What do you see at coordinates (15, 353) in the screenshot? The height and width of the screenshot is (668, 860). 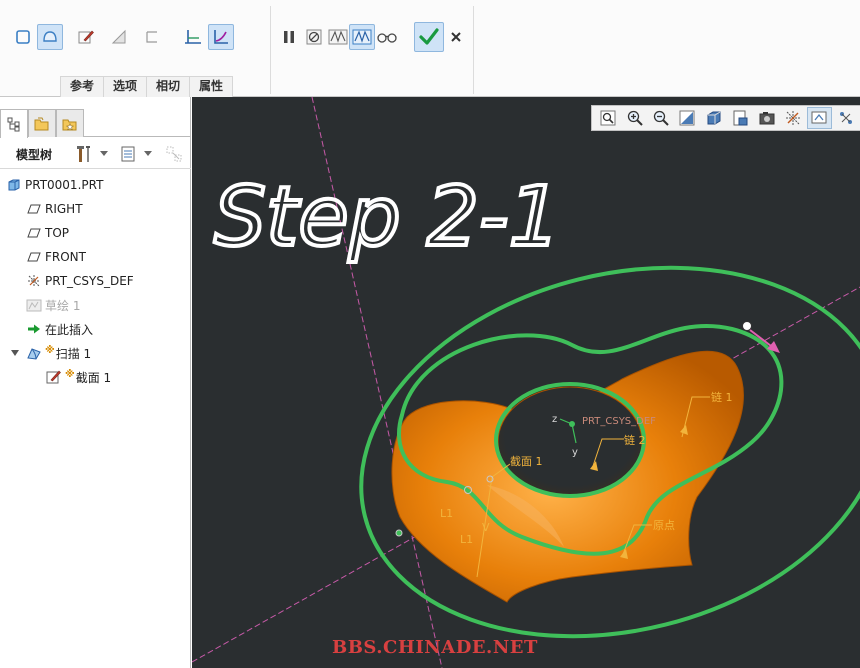 I see `collapse-triangle-icon` at bounding box center [15, 353].